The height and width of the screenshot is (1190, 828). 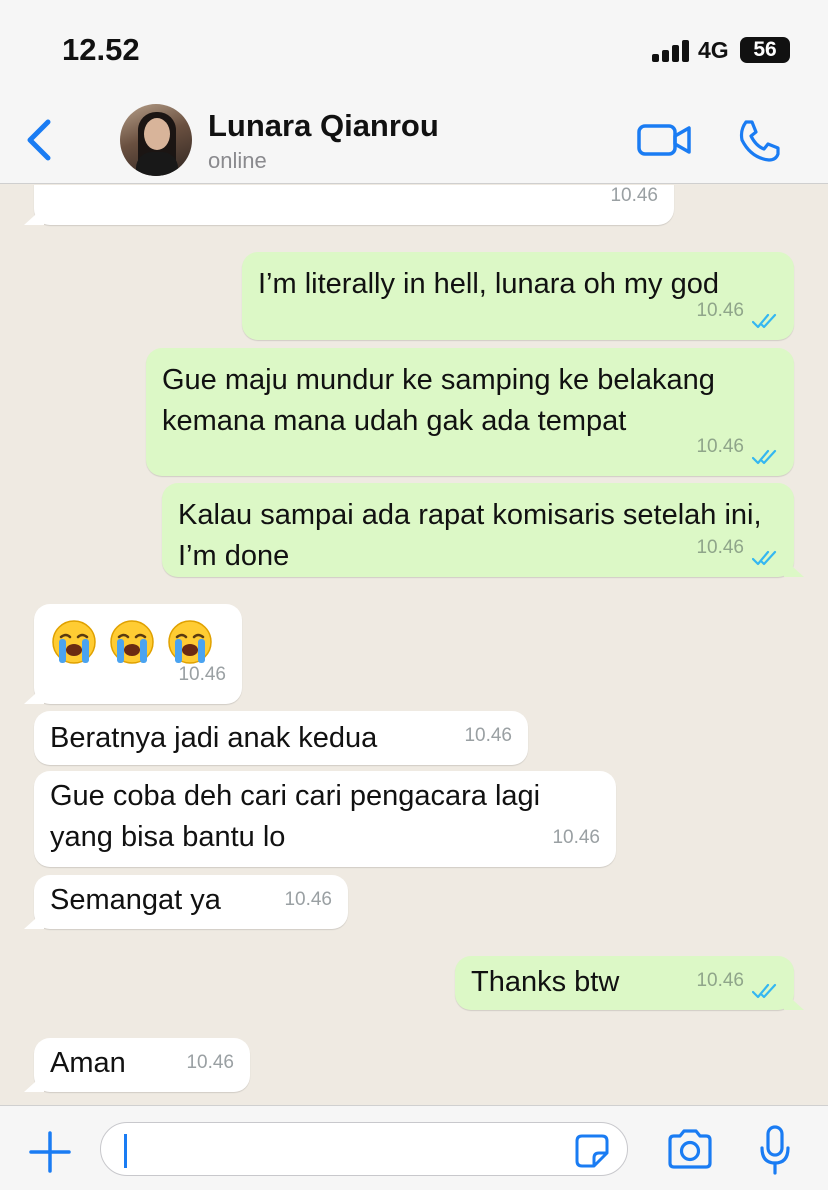 What do you see at coordinates (488, 284) in the screenshot?
I see `message-text: I’m literally in hell, lunara oh my god` at bounding box center [488, 284].